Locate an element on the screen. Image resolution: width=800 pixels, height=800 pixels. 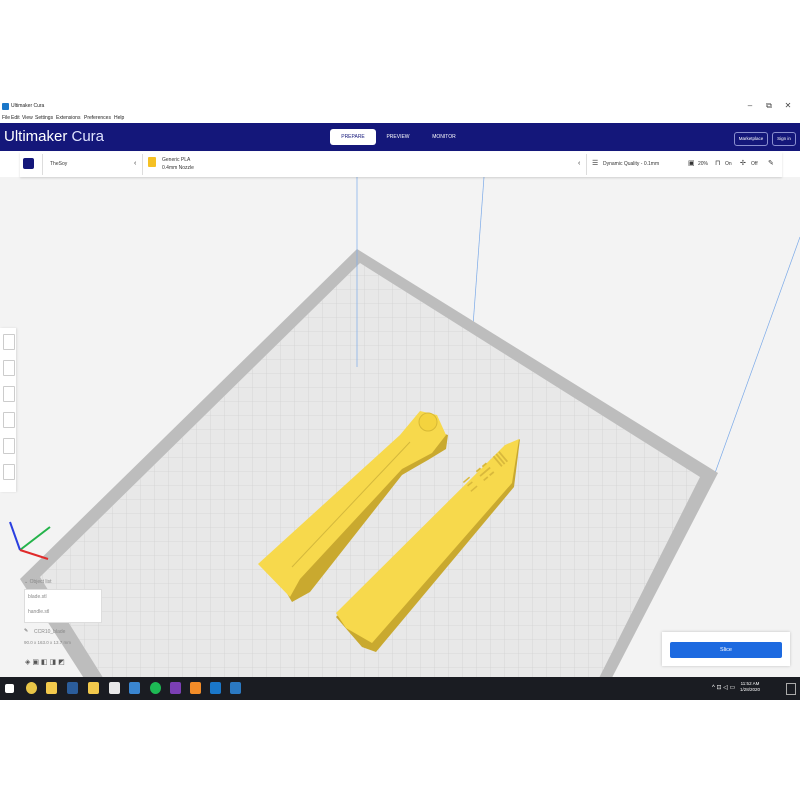
steam-icon is located at coordinates (72, 688).